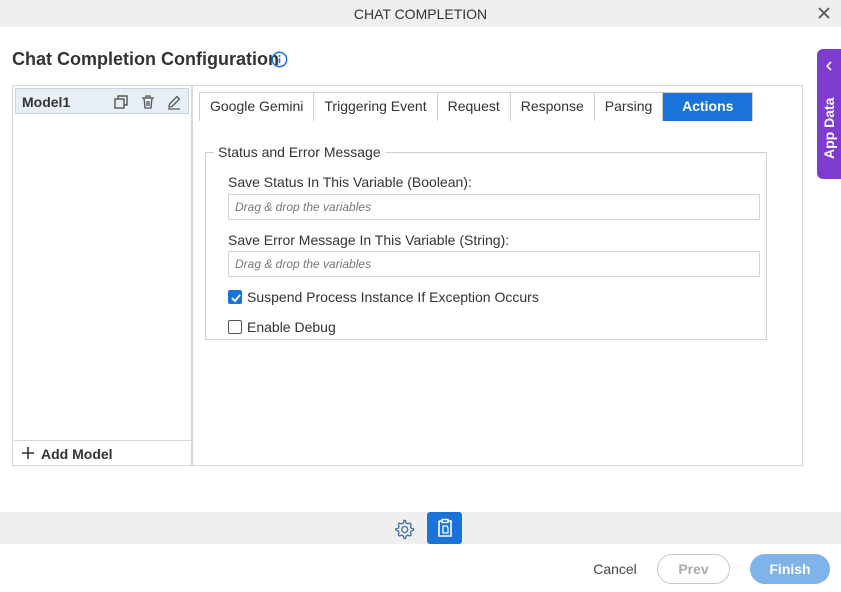 This screenshot has width=841, height=592. What do you see at coordinates (102, 101) in the screenshot?
I see `model-item: Model1` at bounding box center [102, 101].